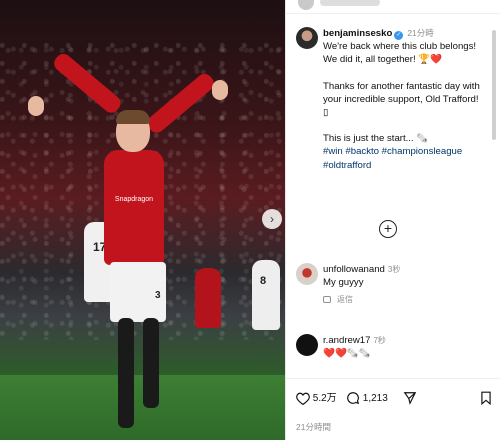  What do you see at coordinates (383, 60) in the screenshot?
I see `caption-line: We did it, all together! 🏆❤️` at bounding box center [383, 60].